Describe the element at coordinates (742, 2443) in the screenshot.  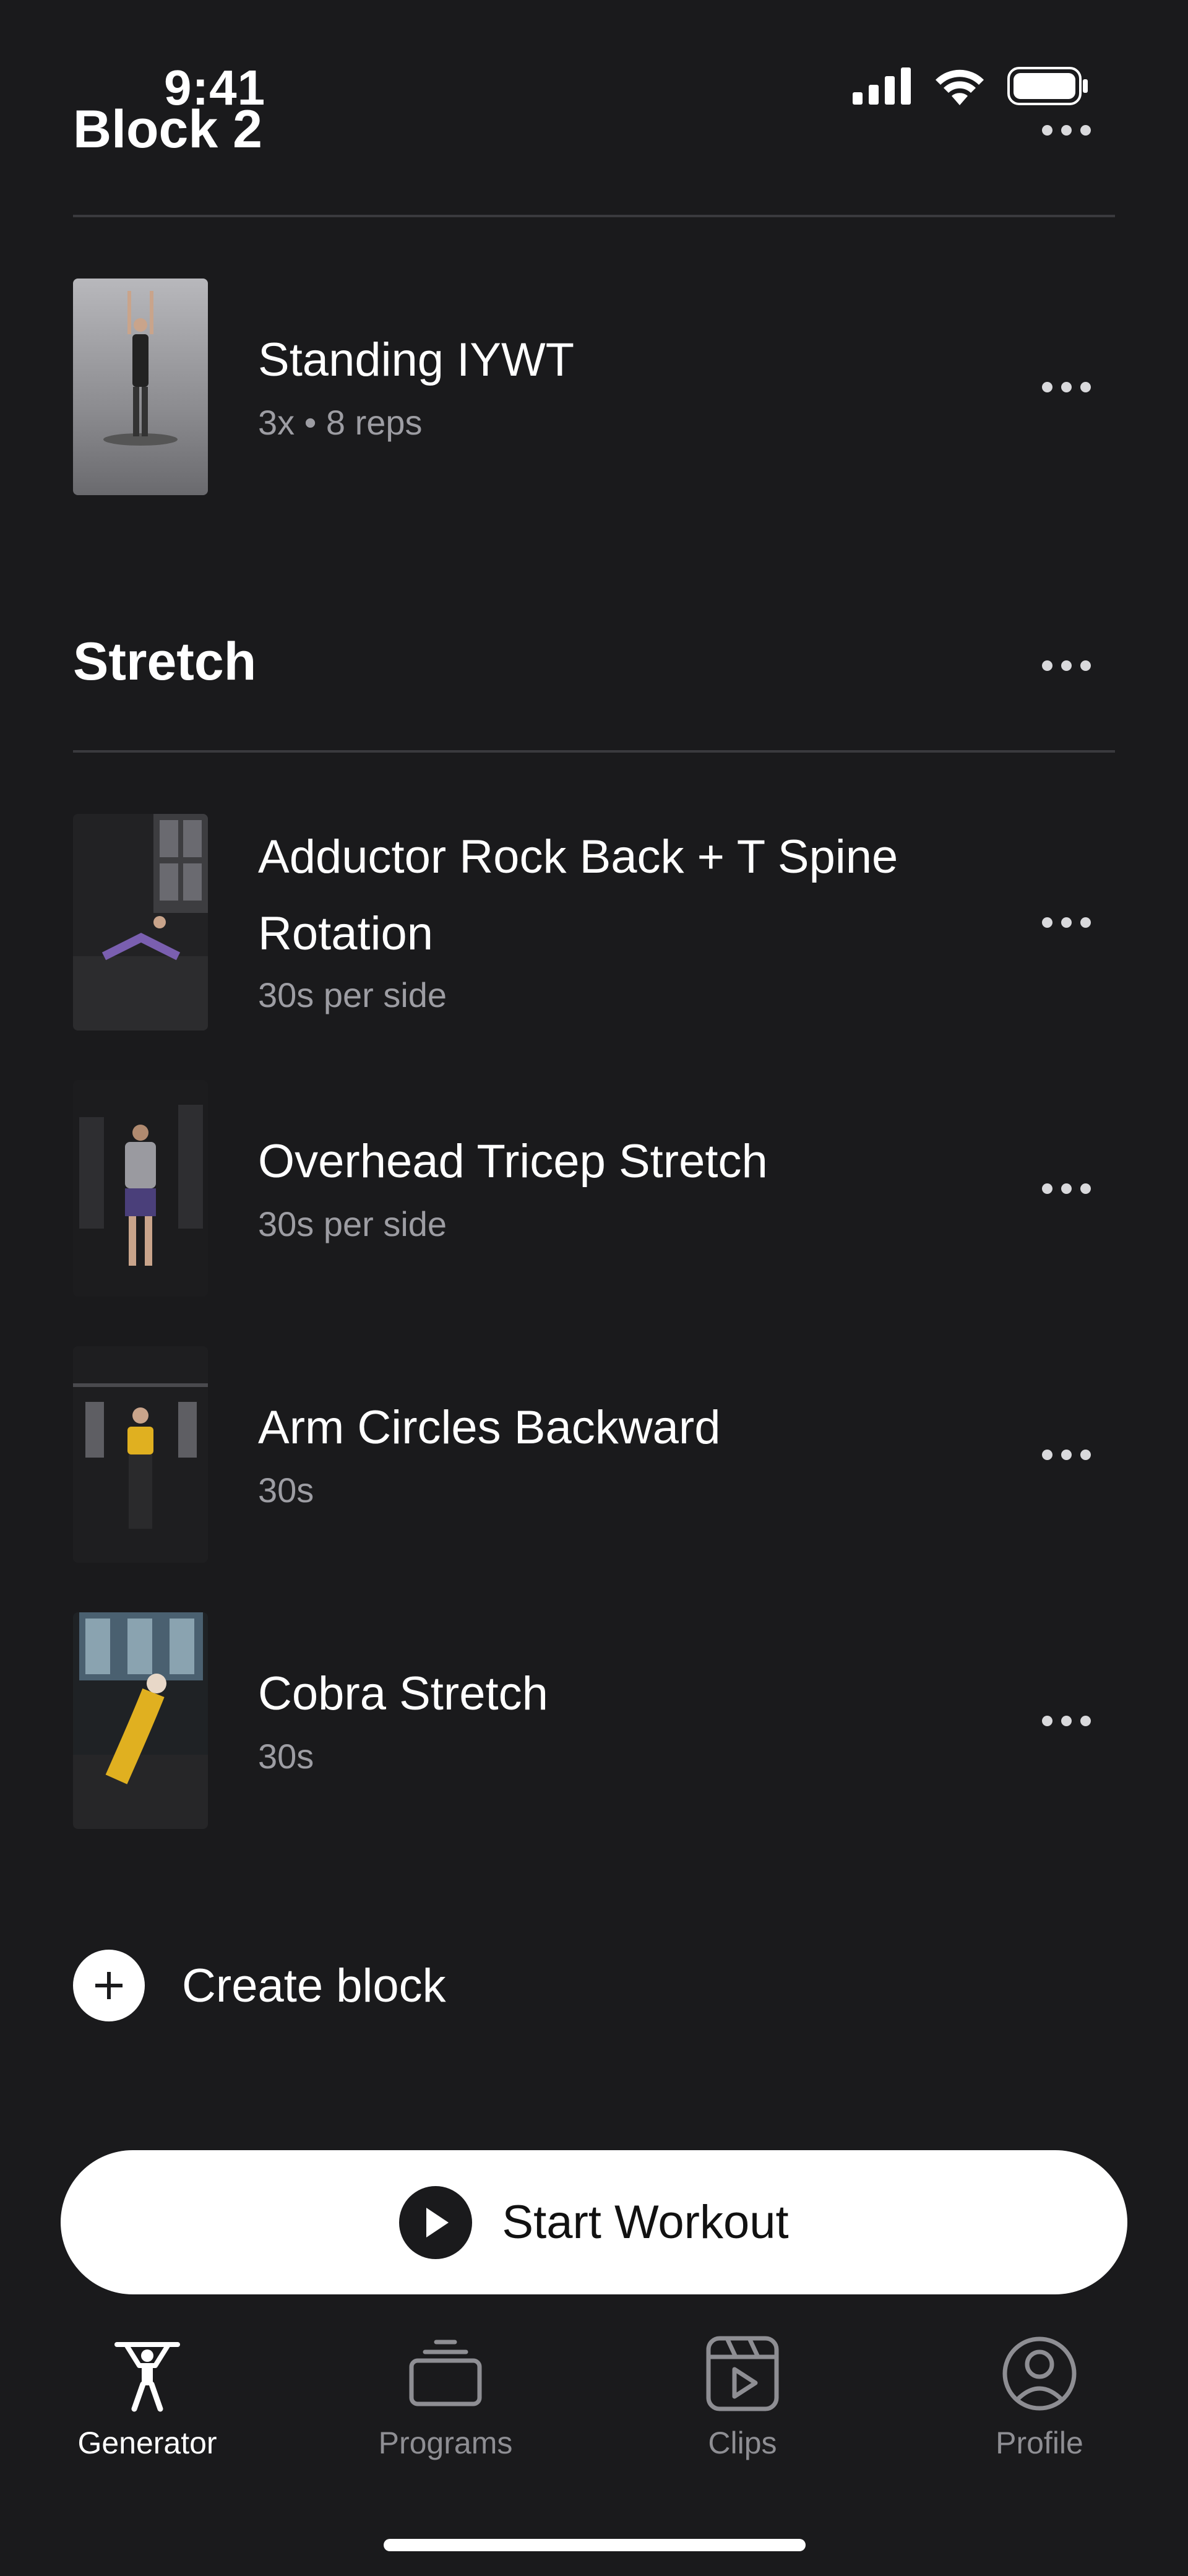
I see `tab-label: Clips` at that location.